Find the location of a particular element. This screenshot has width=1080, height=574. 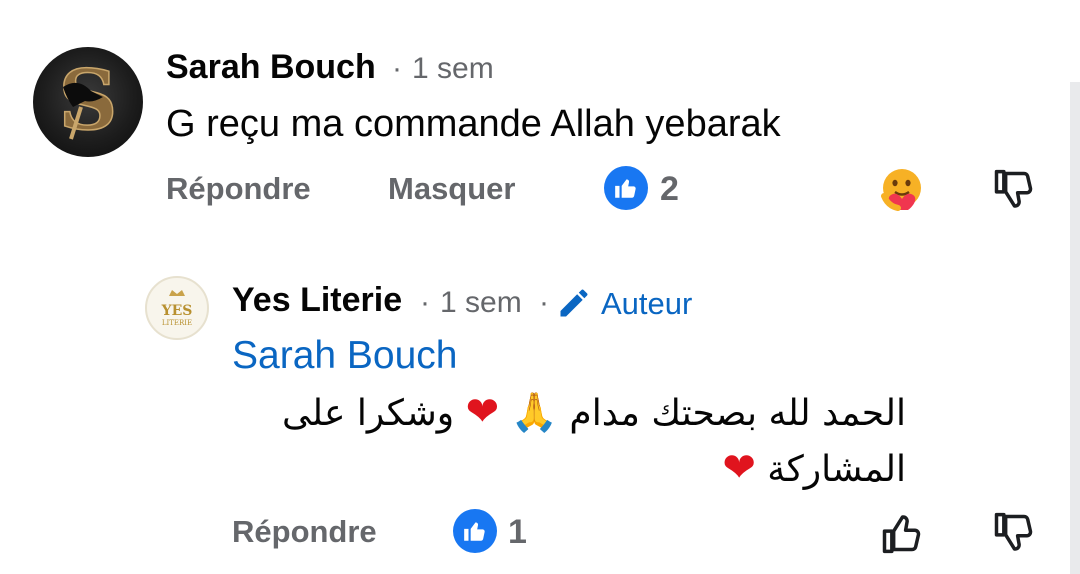

mention-link: Sarah Bouch is located at coordinates (345, 356).